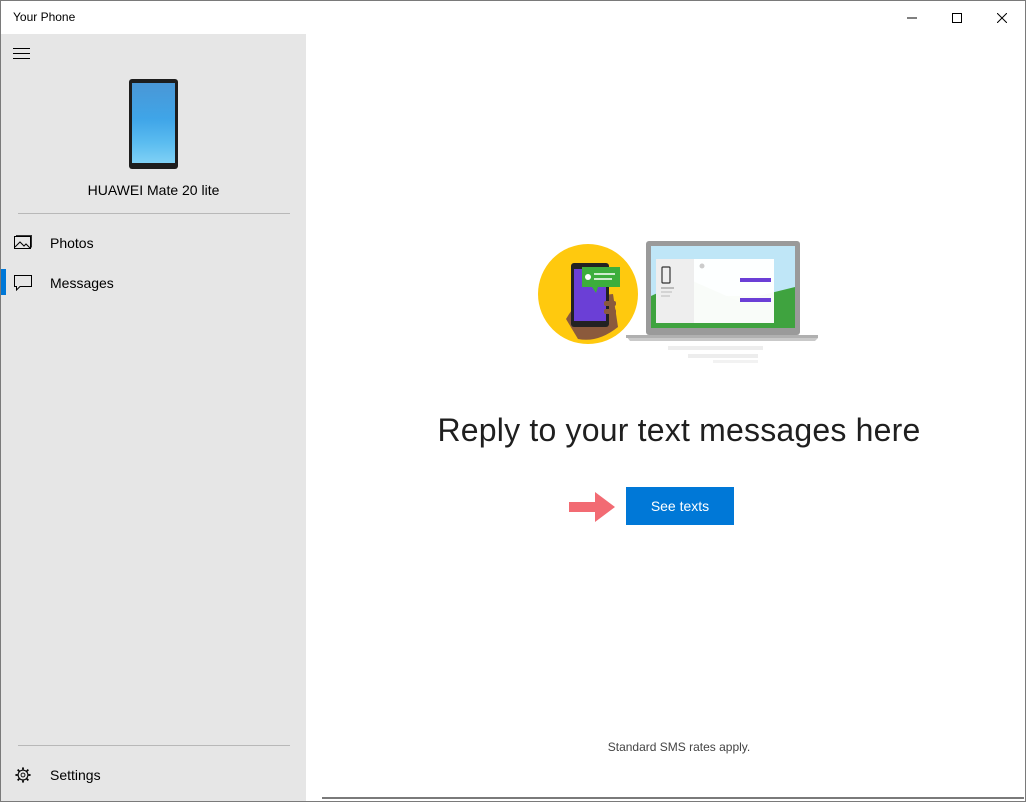 The image size is (1026, 802). Describe the element at coordinates (153, 243) in the screenshot. I see `sidebar-item-photos: Photos` at that location.